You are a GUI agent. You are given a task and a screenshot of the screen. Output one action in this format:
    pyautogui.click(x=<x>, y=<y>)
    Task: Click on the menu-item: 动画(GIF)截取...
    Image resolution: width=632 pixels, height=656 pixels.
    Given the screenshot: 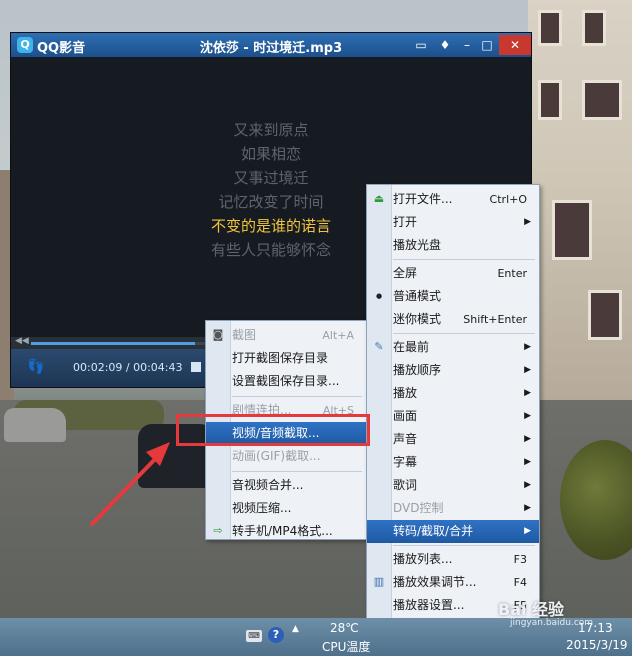 What is the action you would take?
    pyautogui.click(x=286, y=456)
    